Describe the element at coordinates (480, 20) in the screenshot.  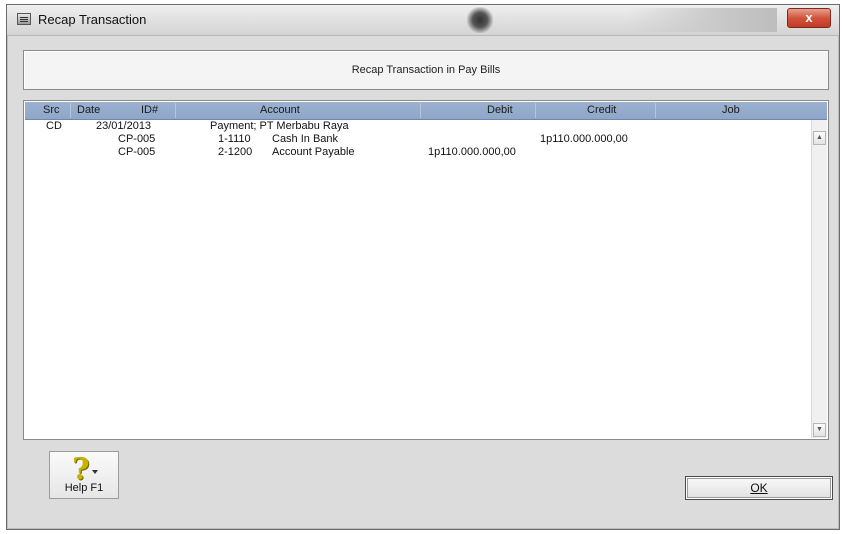
I see `titlebar-artifact` at that location.